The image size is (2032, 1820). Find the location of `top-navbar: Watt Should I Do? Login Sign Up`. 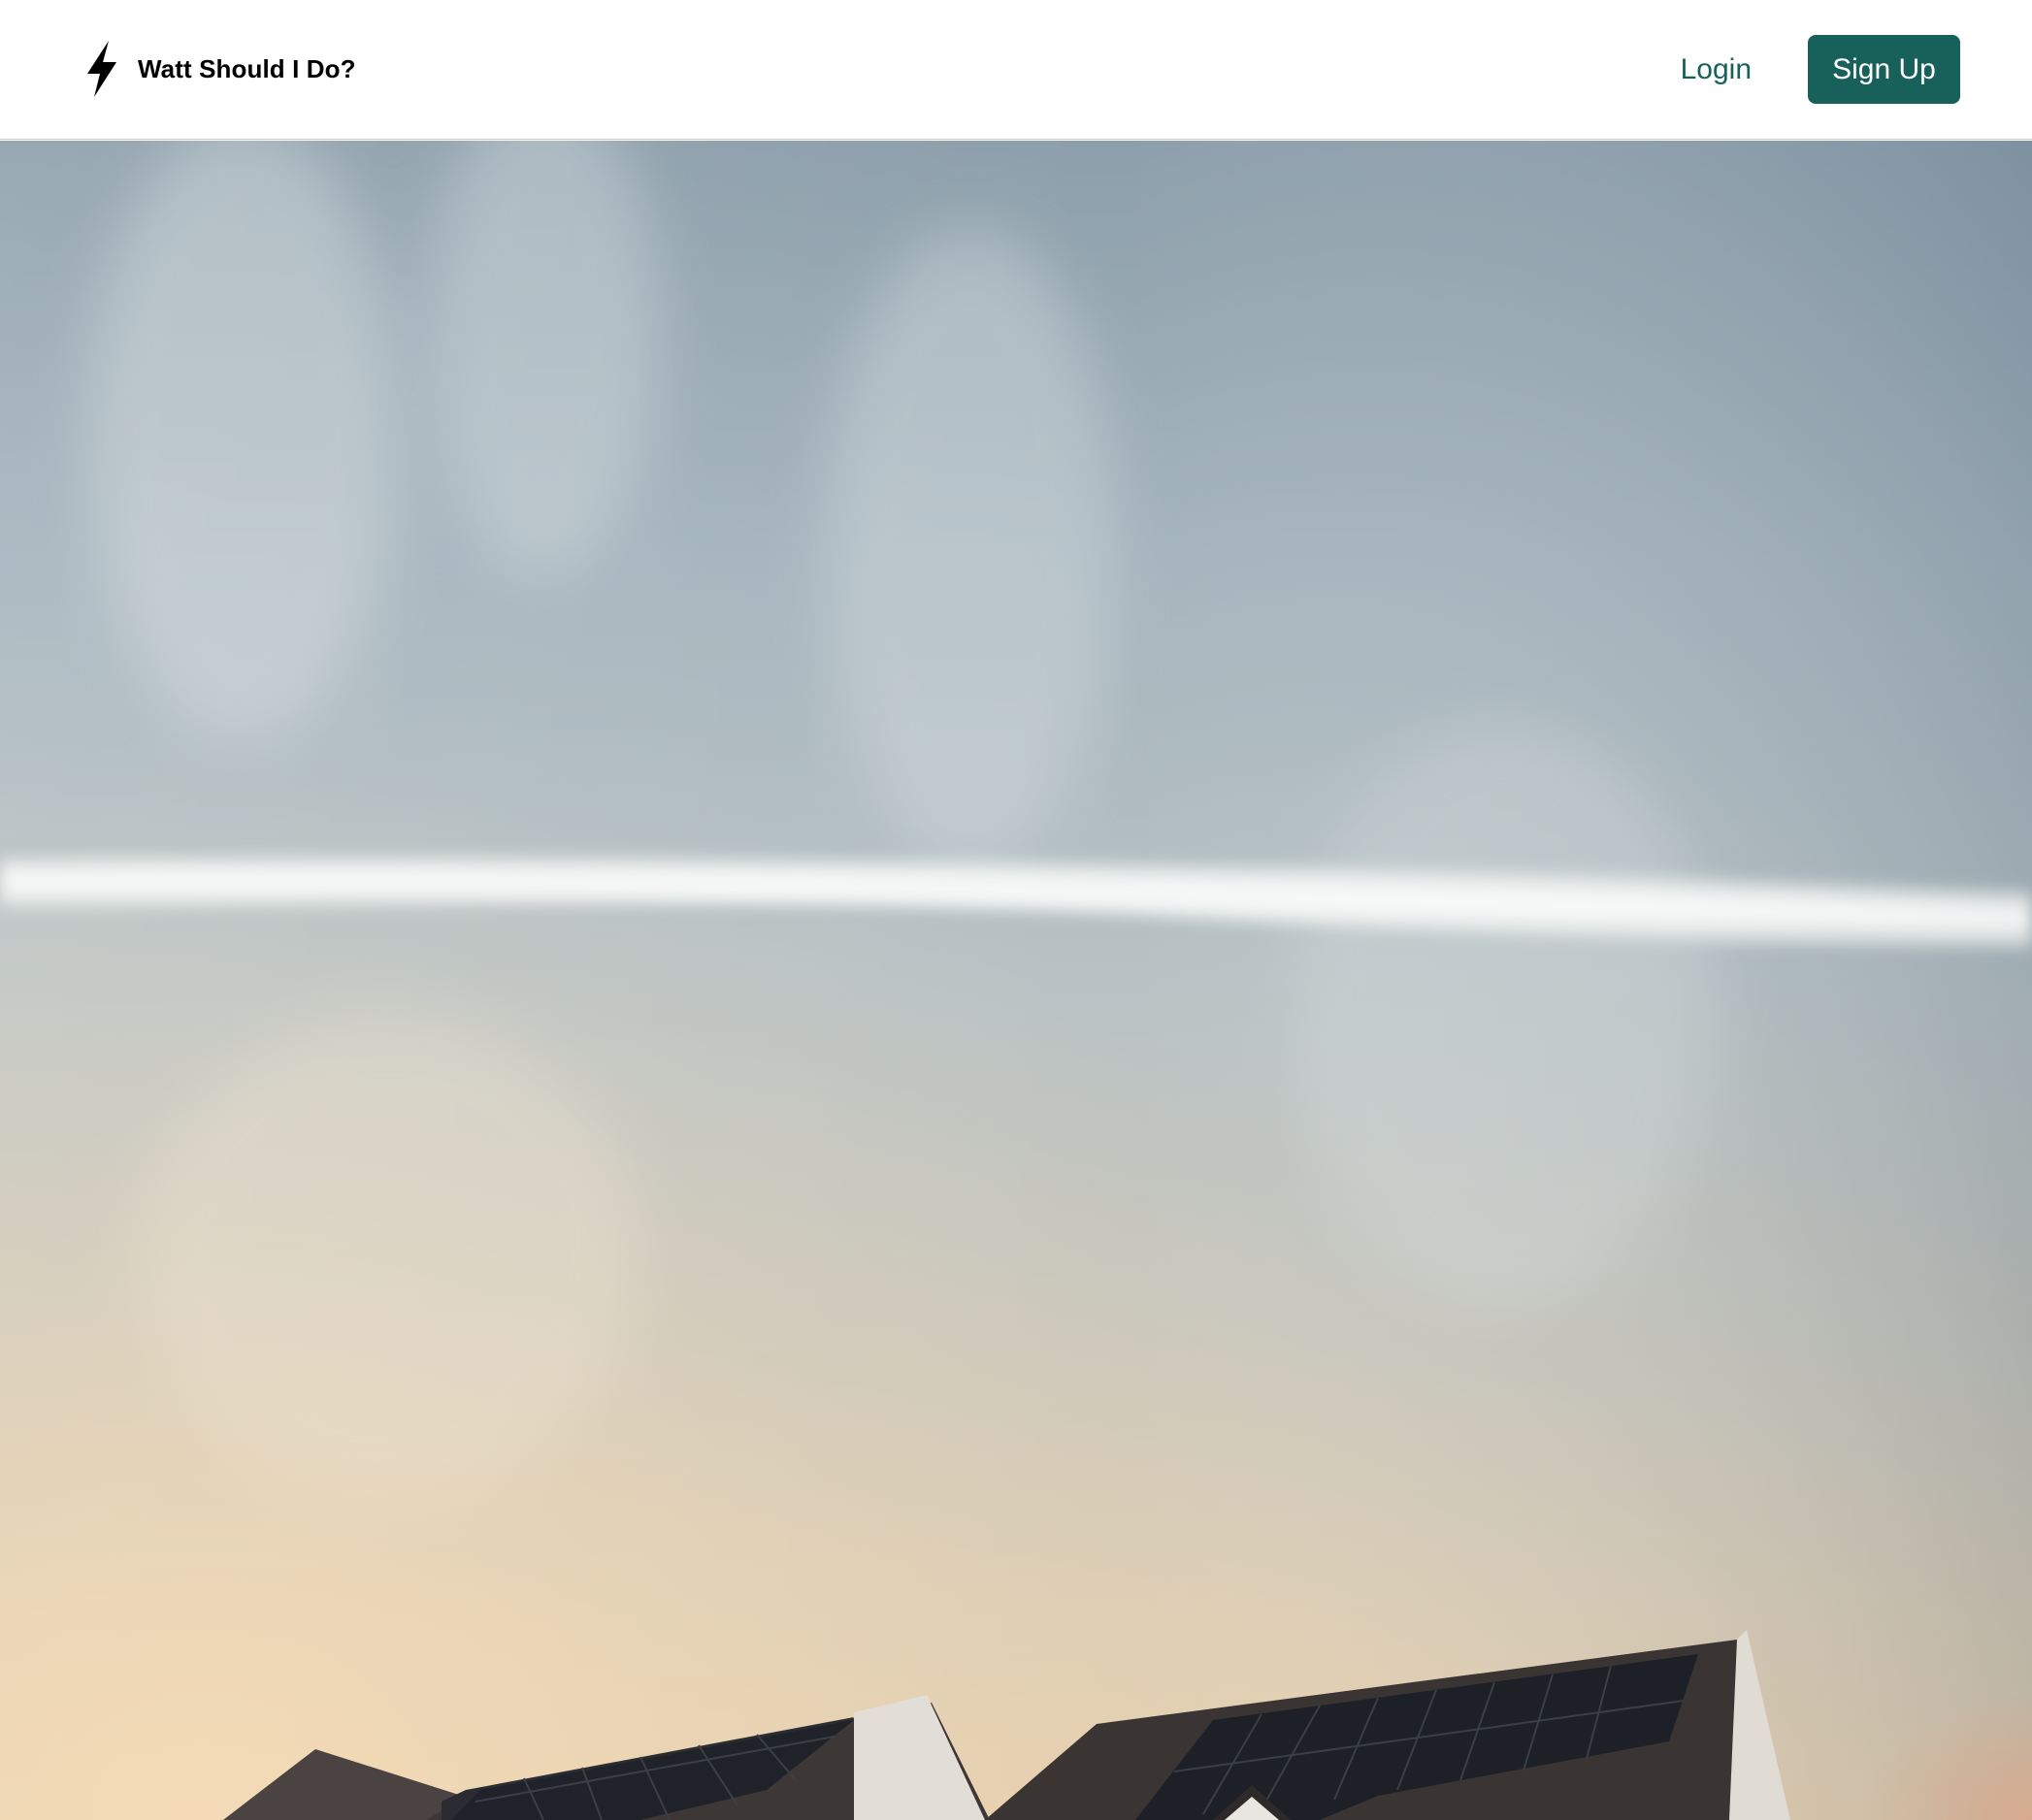

top-navbar: Watt Should I Do? Login Sign Up is located at coordinates (1016, 70).